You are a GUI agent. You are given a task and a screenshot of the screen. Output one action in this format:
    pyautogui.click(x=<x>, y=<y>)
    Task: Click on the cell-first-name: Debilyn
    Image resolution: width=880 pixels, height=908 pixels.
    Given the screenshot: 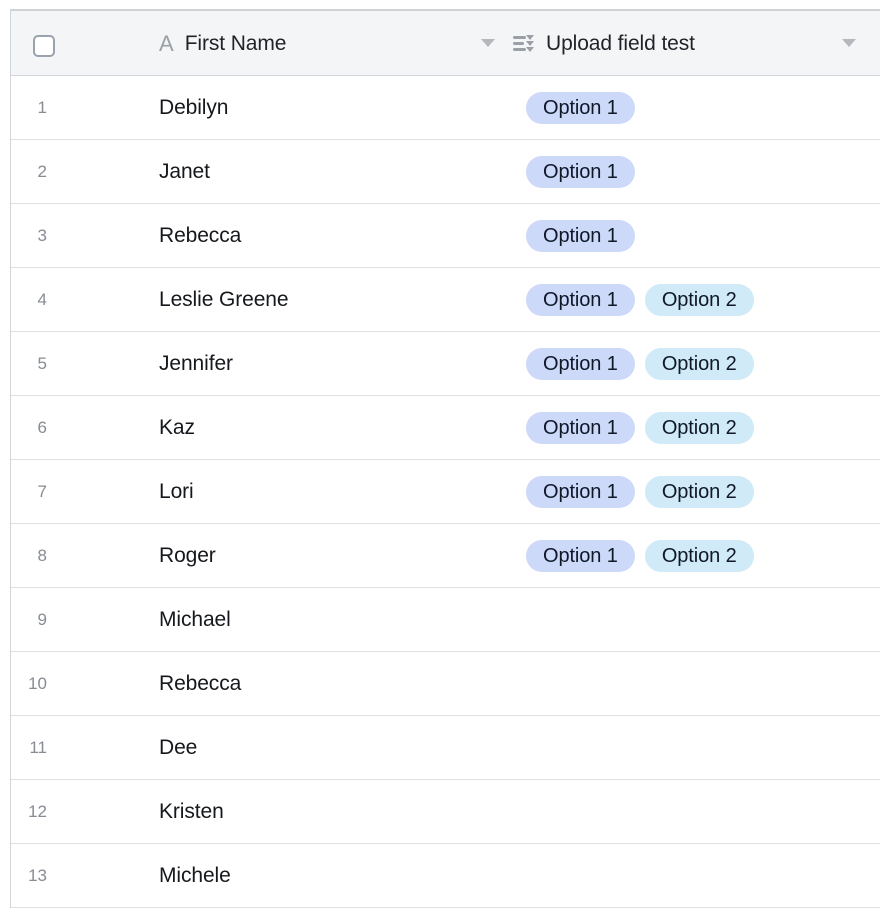 What is the action you would take?
    pyautogui.click(x=329, y=108)
    